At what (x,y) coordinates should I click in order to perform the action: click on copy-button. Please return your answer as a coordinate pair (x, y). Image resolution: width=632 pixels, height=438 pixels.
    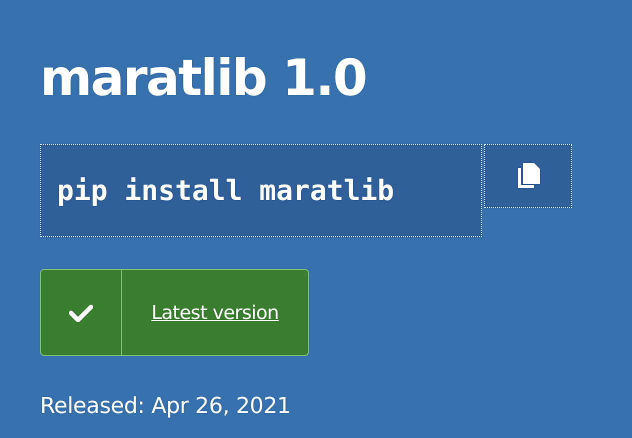
    Looking at the image, I should click on (528, 176).